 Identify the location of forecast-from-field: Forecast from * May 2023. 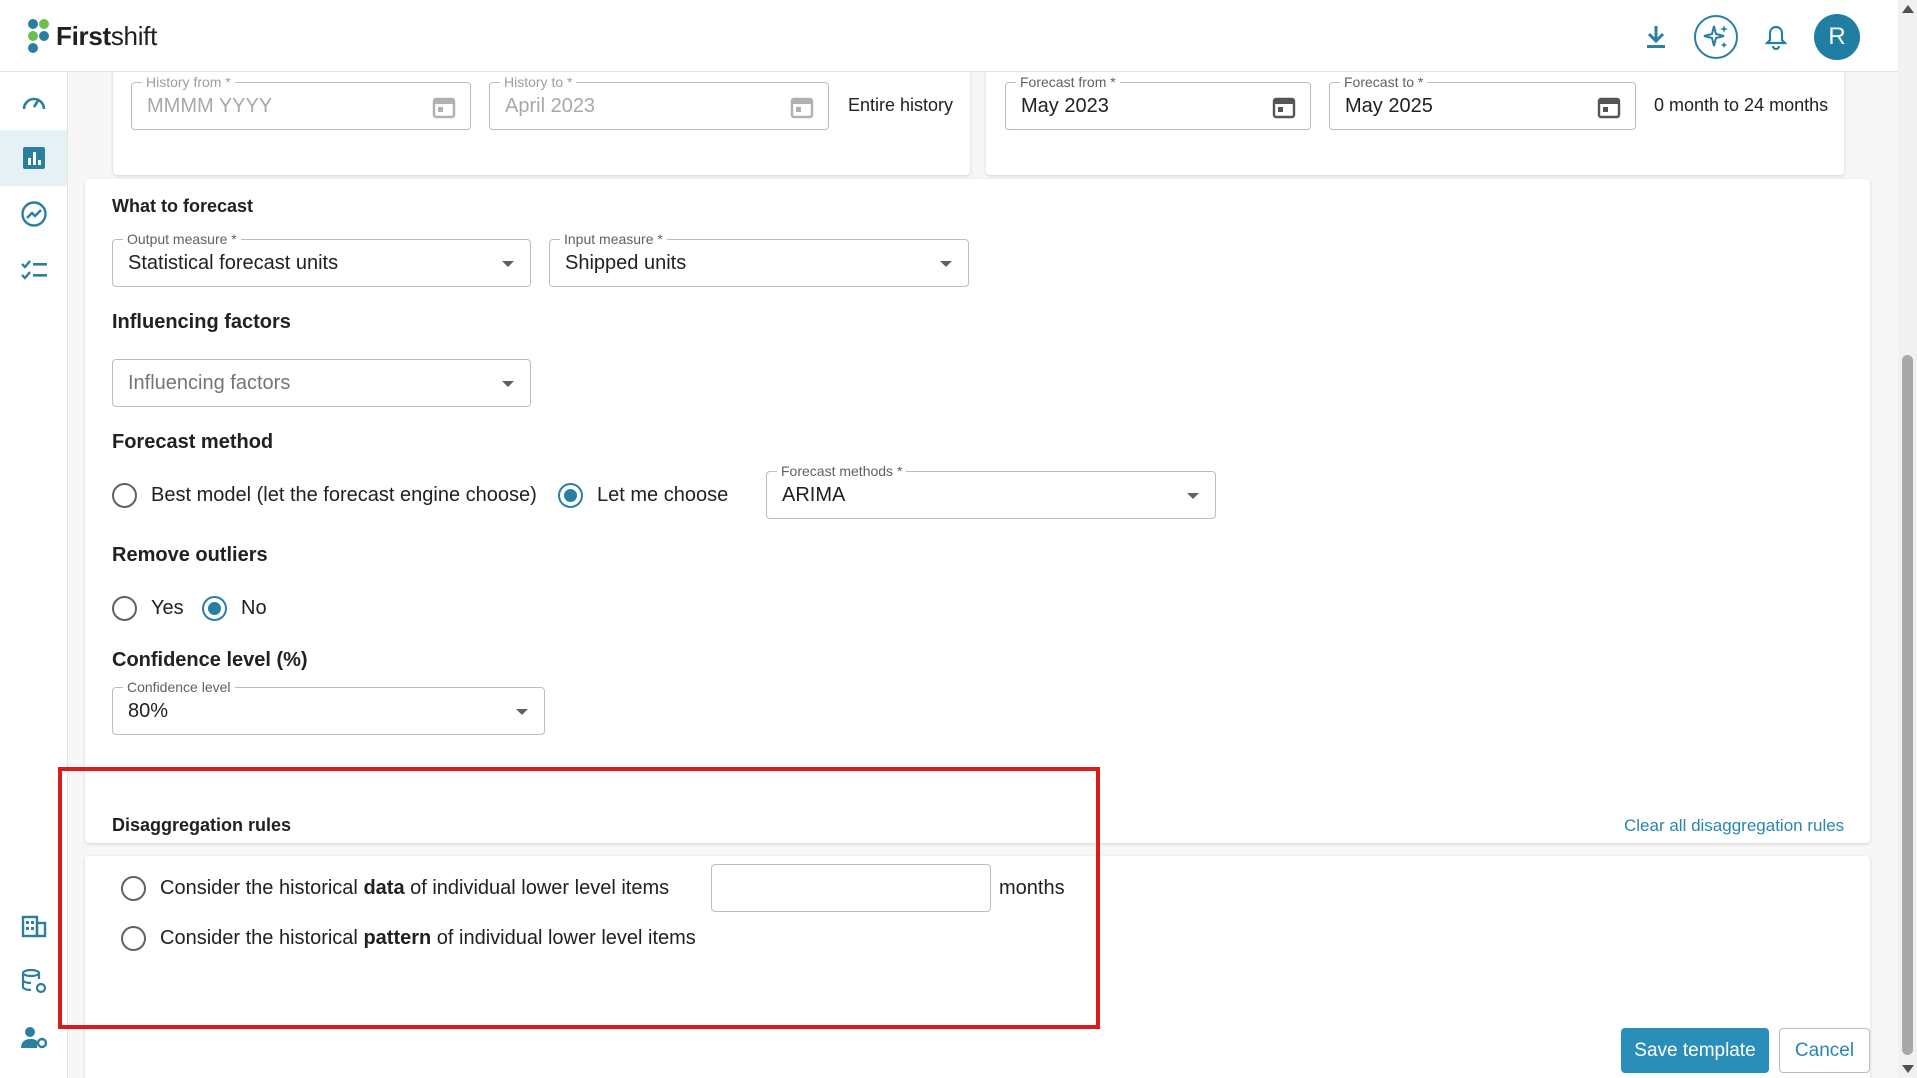
(1158, 102).